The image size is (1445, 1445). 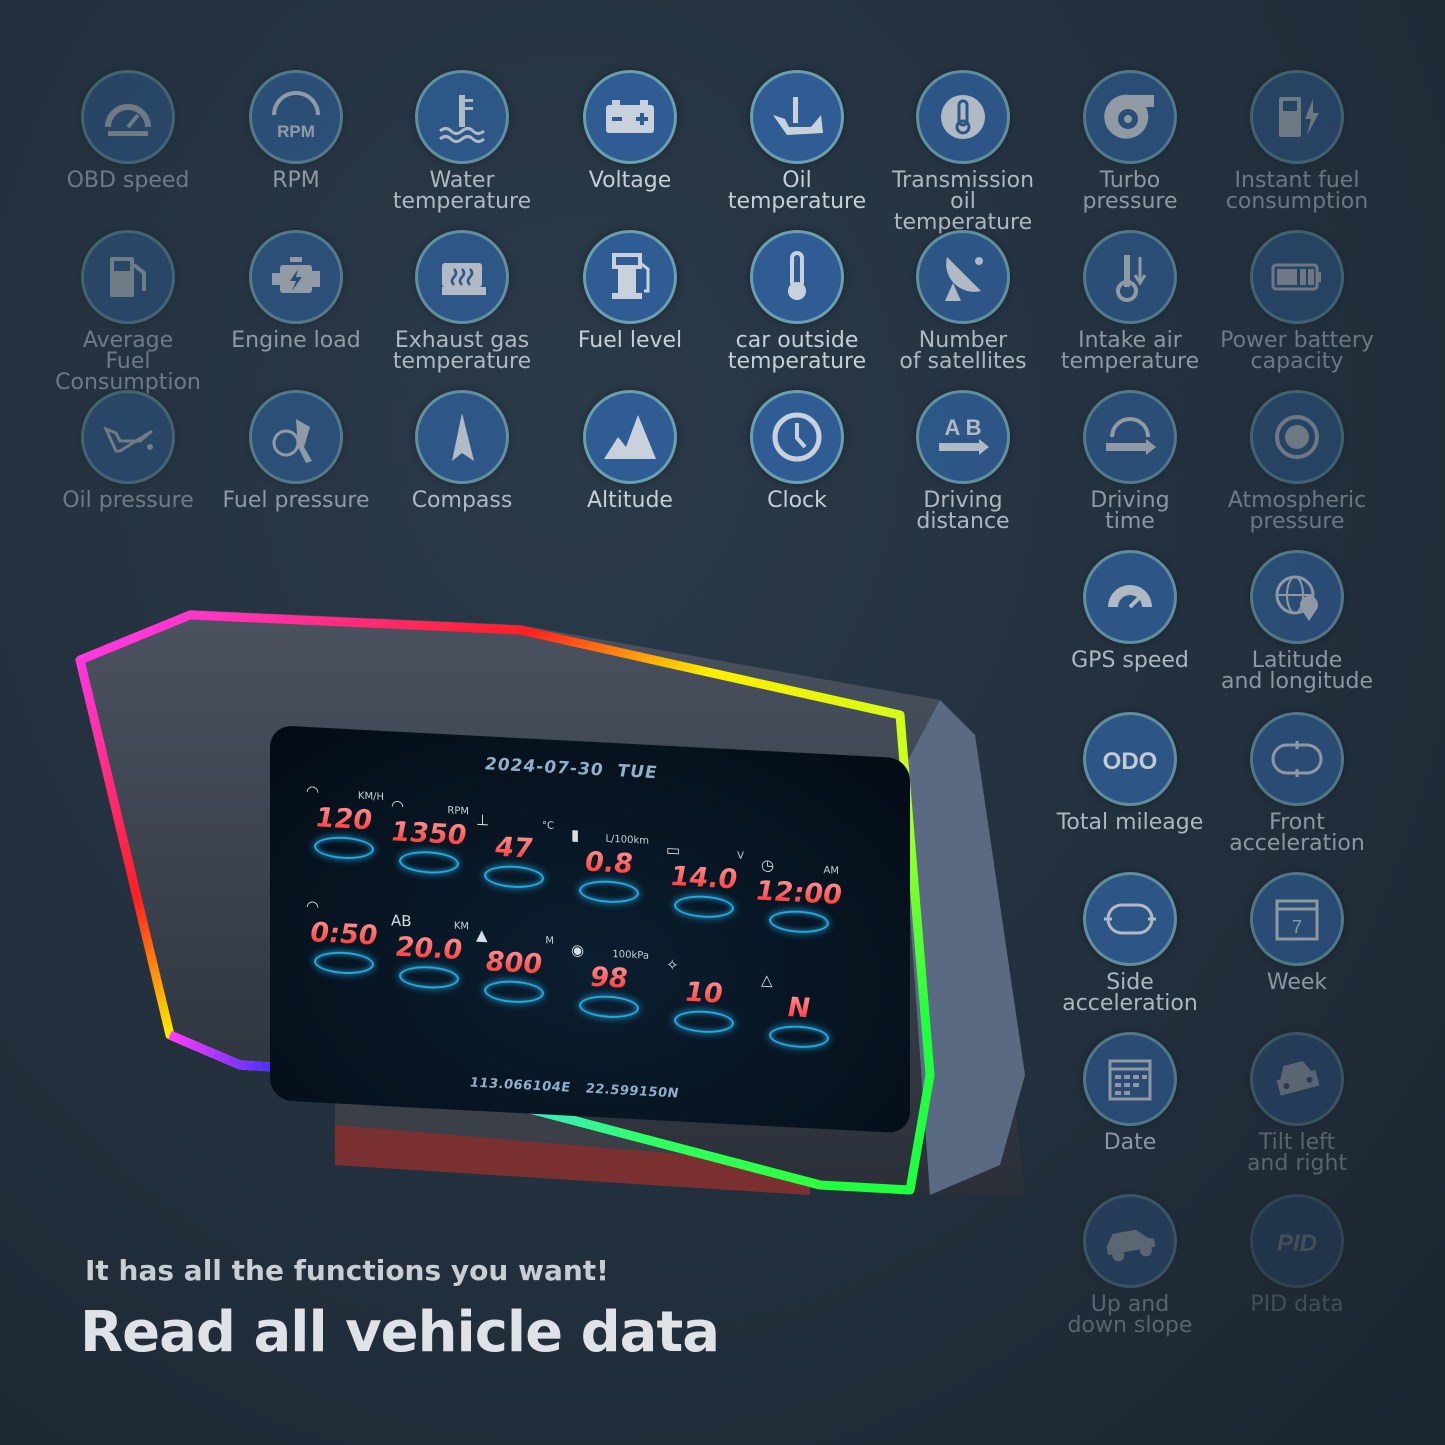 What do you see at coordinates (462, 141) in the screenshot?
I see `feature-item: Water temperature` at bounding box center [462, 141].